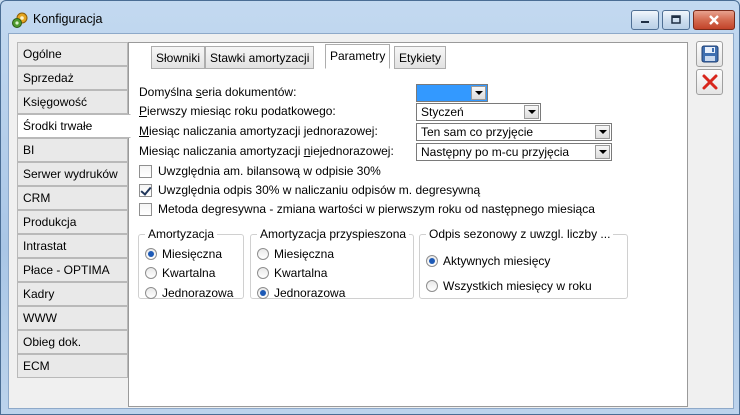 The height and width of the screenshot is (415, 740). I want to click on sidebar-item-label: Serwer wydruków, so click(70, 174).